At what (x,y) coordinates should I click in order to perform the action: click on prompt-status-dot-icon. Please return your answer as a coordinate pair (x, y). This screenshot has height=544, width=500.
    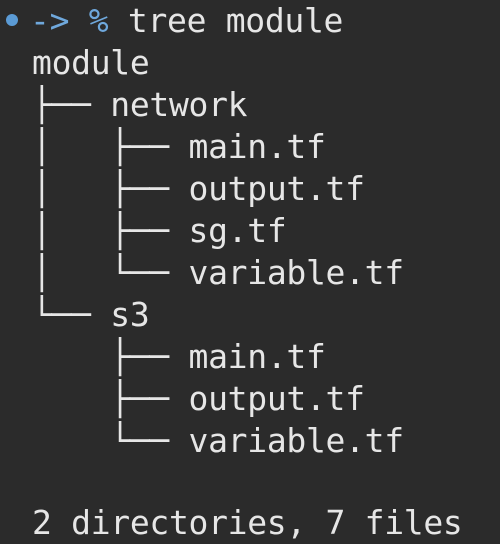
    Looking at the image, I should click on (12, 20).